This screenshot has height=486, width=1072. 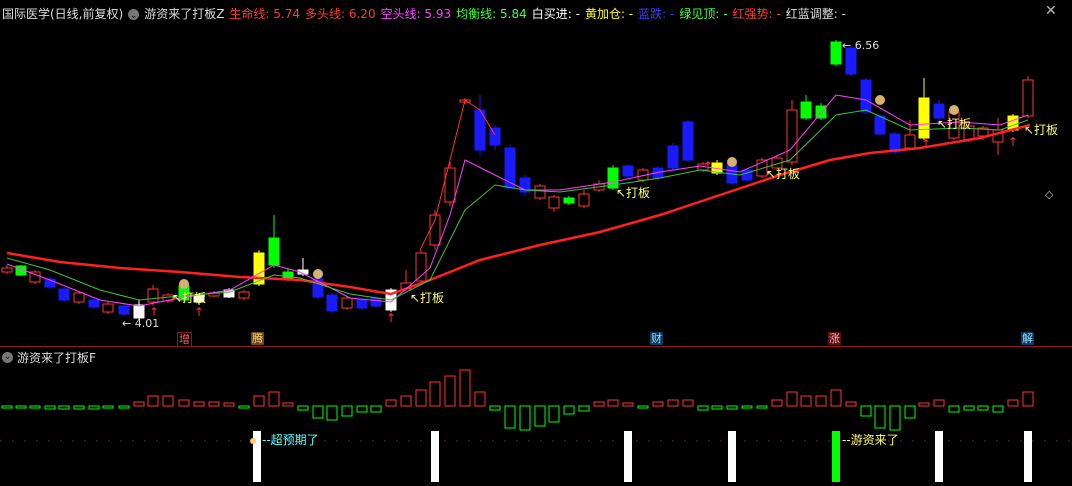 I want to click on indicator-9: 红蓝调整: -, so click(x=815, y=14).